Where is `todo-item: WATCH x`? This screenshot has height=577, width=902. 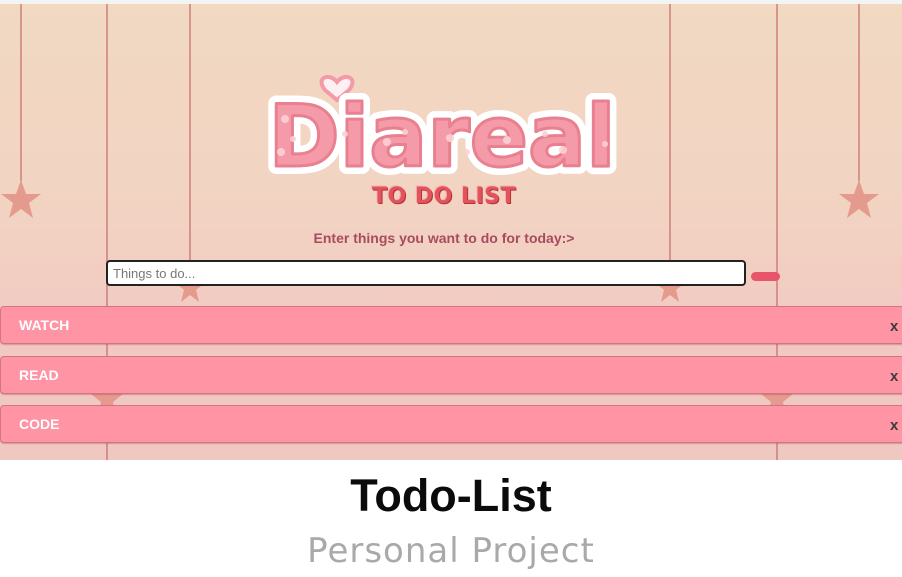
todo-item: WATCH x is located at coordinates (451, 325).